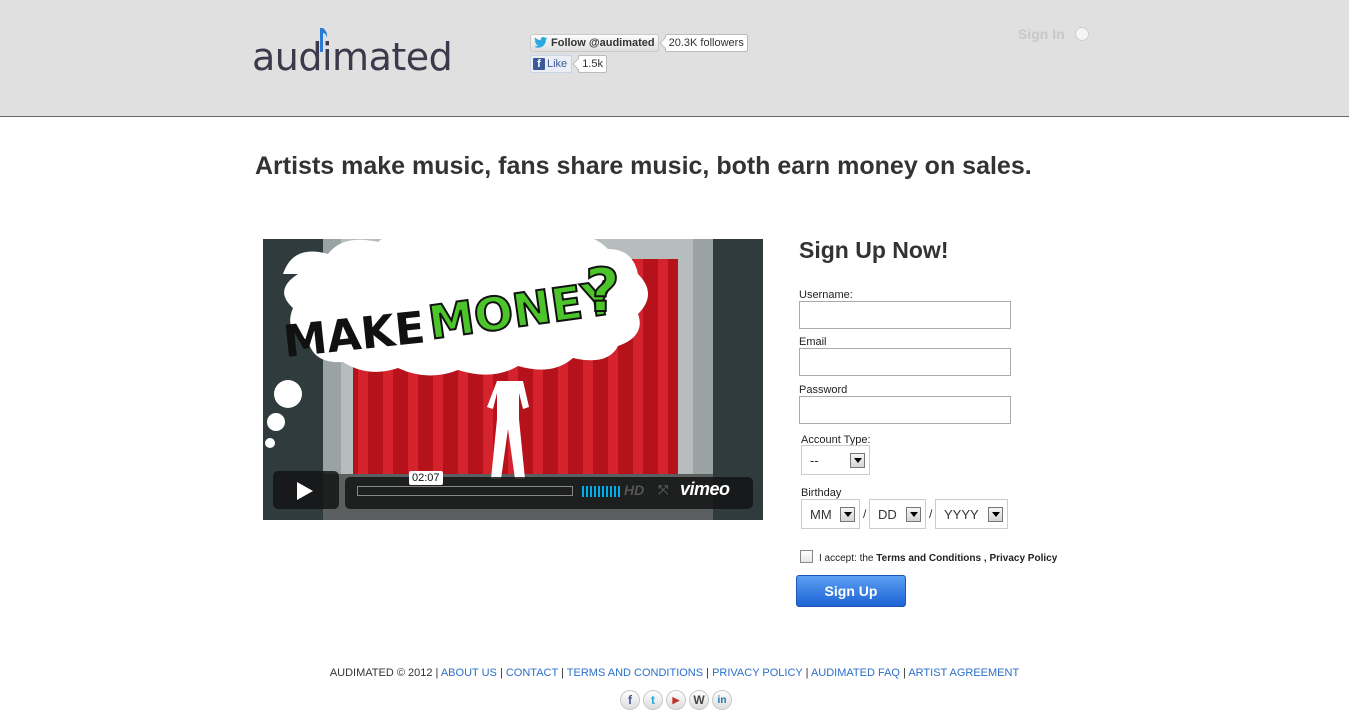 Image resolution: width=1349 pixels, height=724 pixels. What do you see at coordinates (601, 491) in the screenshot?
I see `volume-icon` at bounding box center [601, 491].